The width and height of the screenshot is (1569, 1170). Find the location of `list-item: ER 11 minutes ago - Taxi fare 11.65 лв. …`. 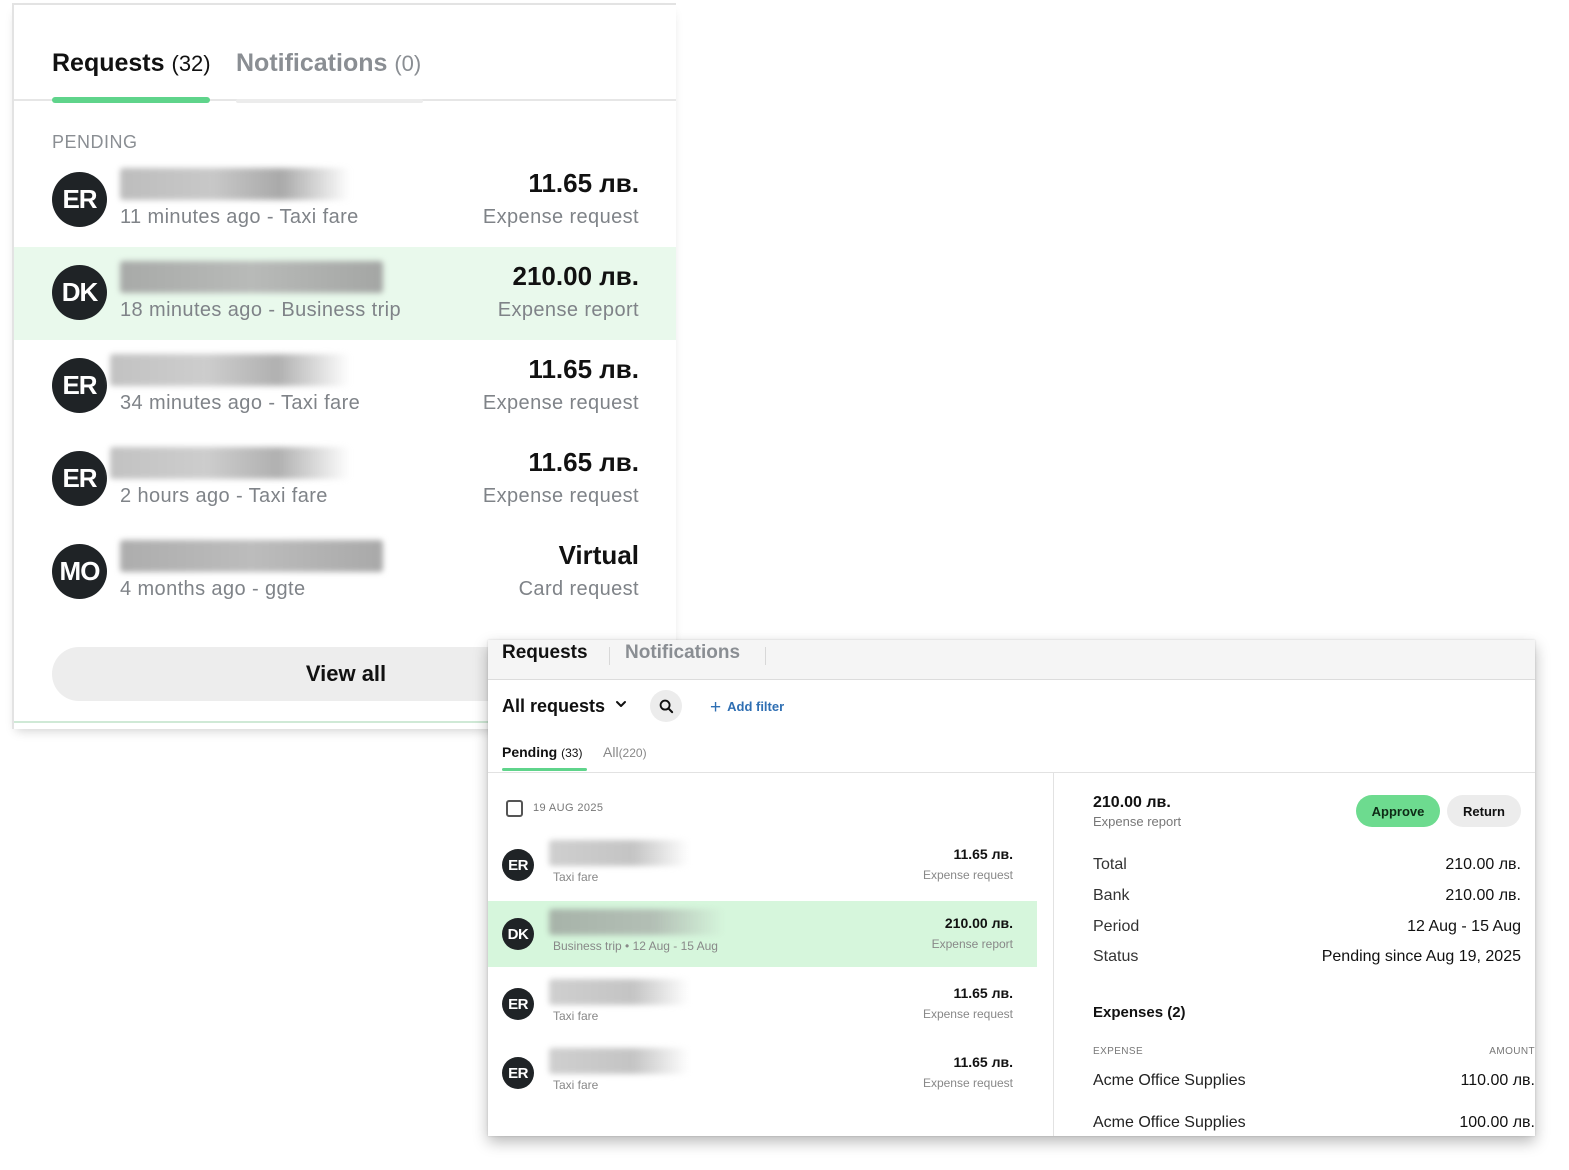

list-item: ER 11 minutes ago - Taxi fare 11.65 лв. … is located at coordinates (345, 200).